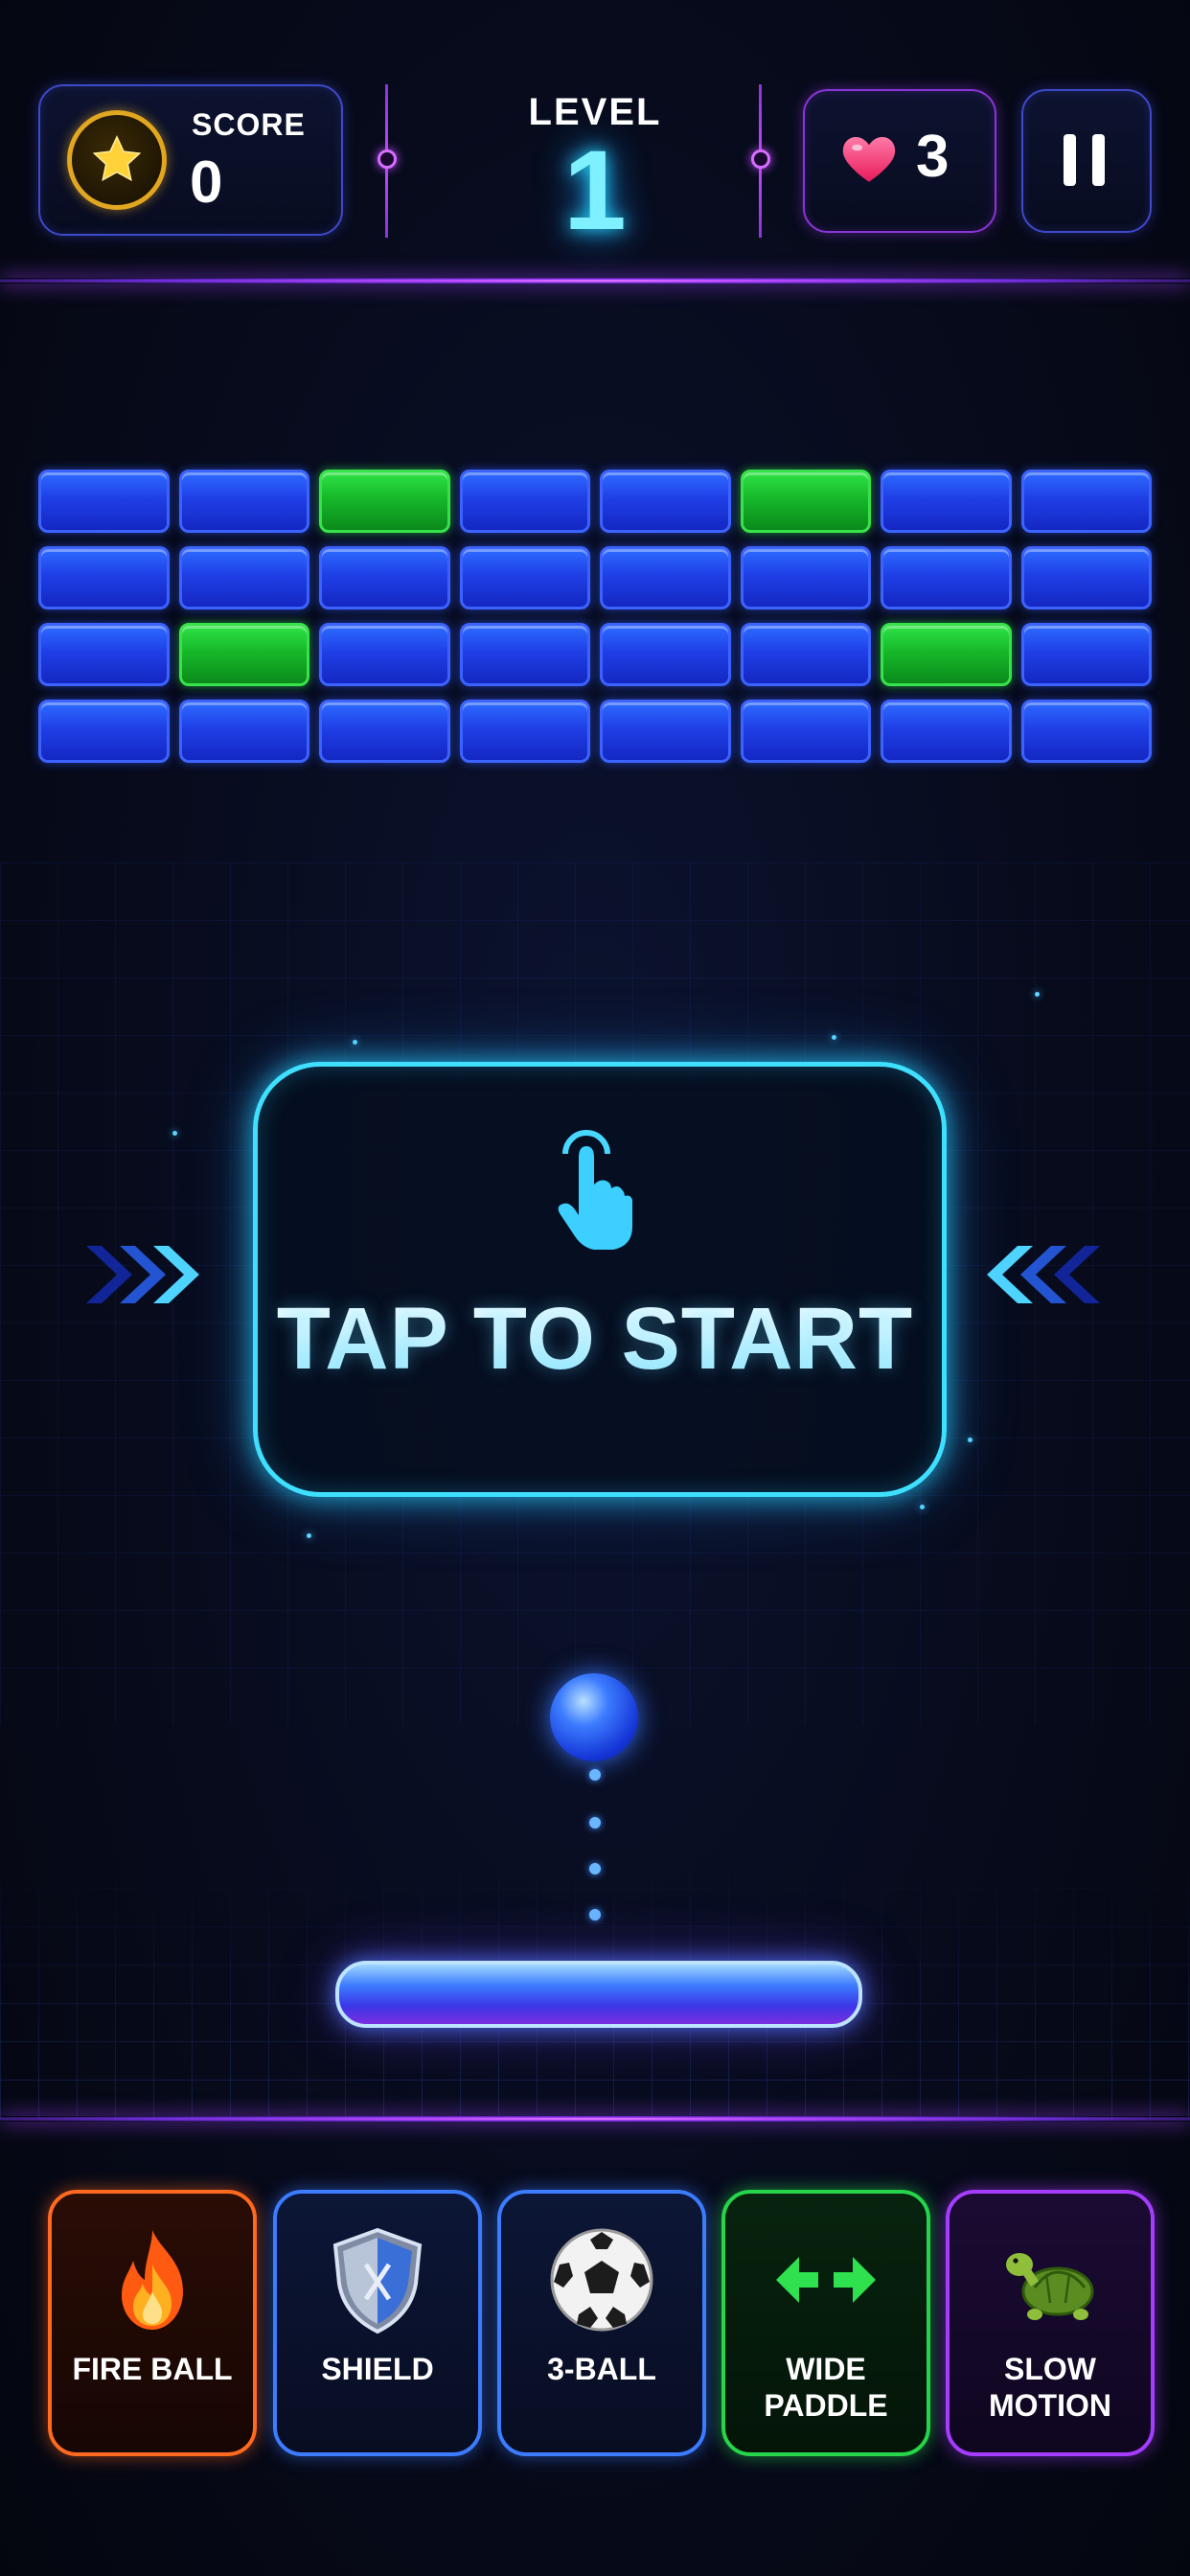 The height and width of the screenshot is (2576, 1190). I want to click on powerup-slow-motion-button: SLOW MOTION, so click(1050, 2323).